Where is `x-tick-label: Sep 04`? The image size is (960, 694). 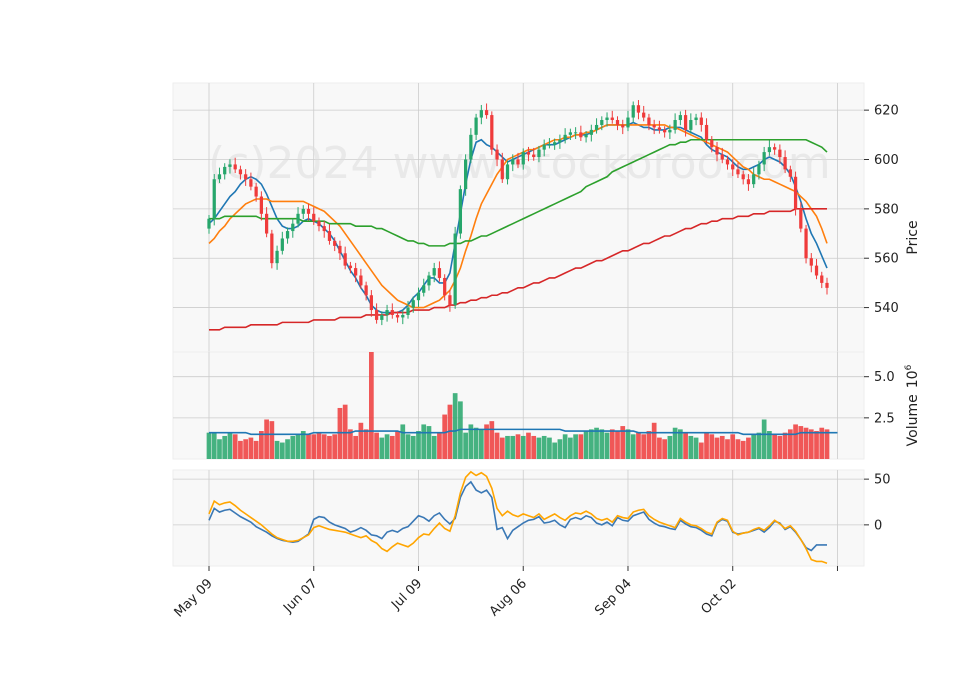 x-tick-label: Sep 04 is located at coordinates (613, 597).